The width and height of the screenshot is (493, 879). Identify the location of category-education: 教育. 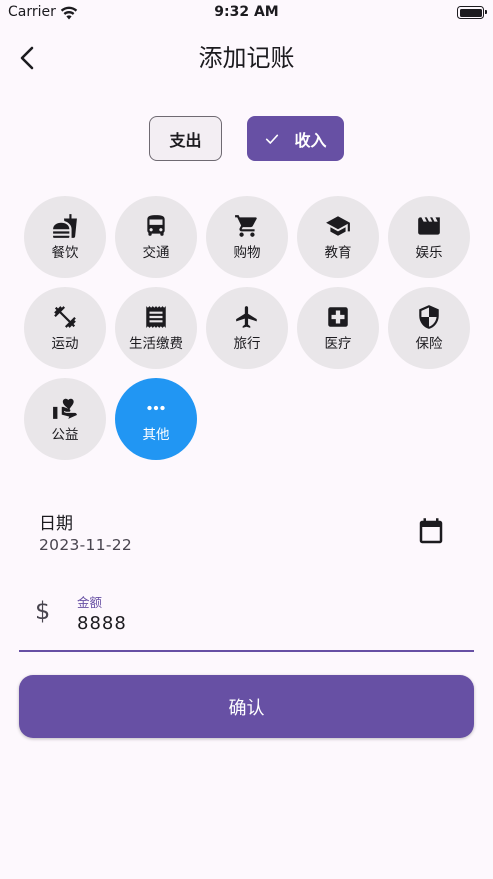
(338, 237).